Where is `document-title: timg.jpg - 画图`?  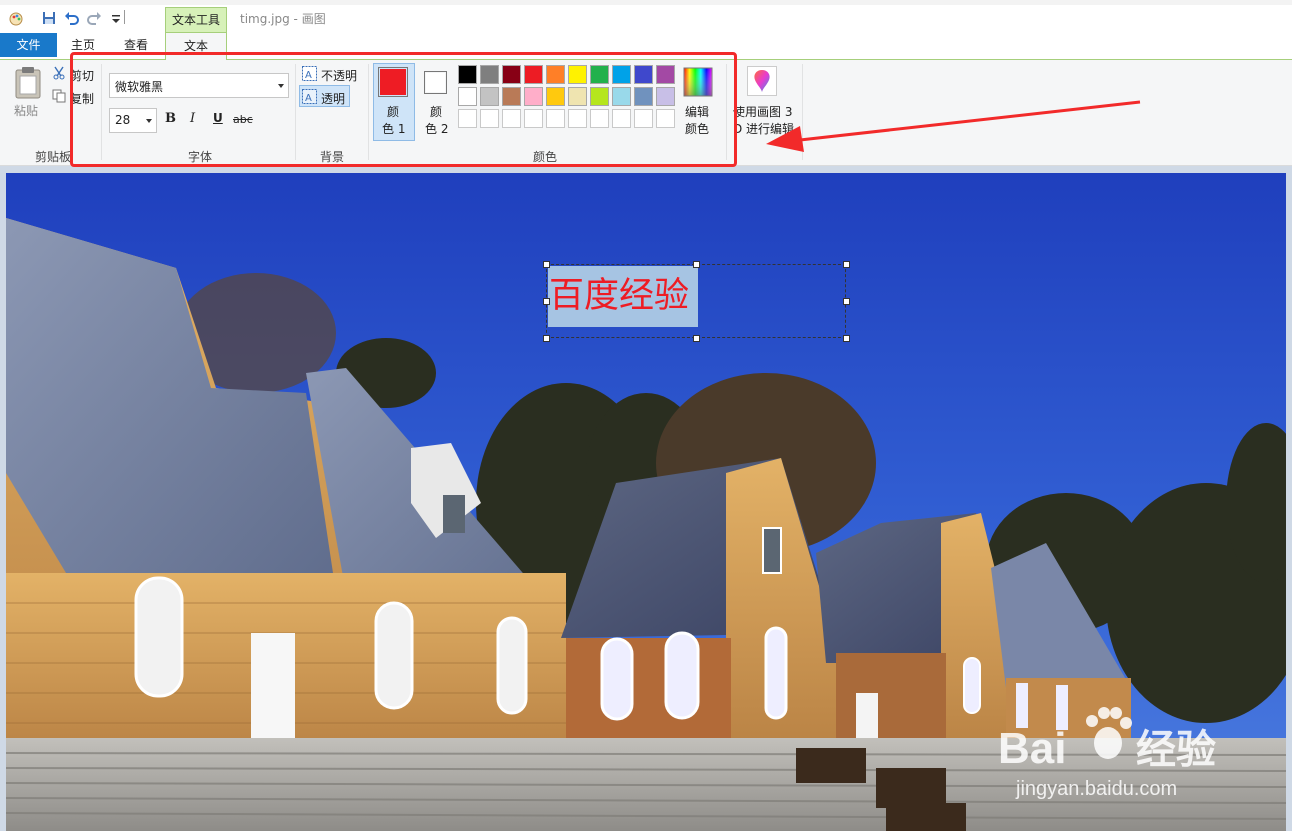
document-title: timg.jpg - 画图 is located at coordinates (283, 19).